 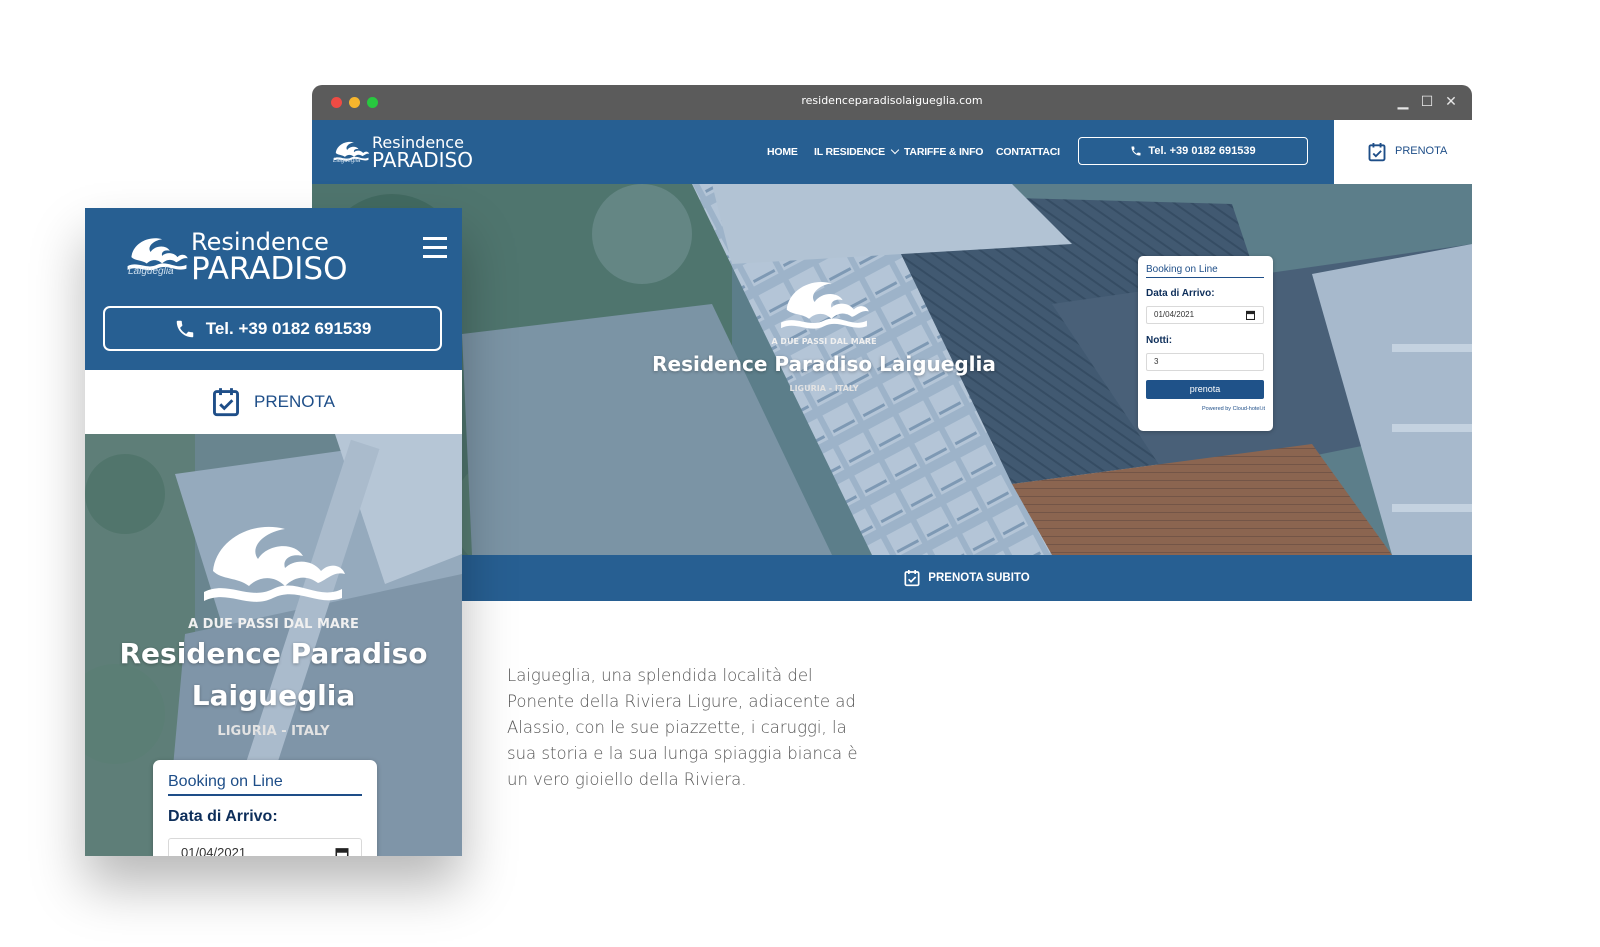 What do you see at coordinates (435, 248) in the screenshot?
I see `hamburger-menu-icon` at bounding box center [435, 248].